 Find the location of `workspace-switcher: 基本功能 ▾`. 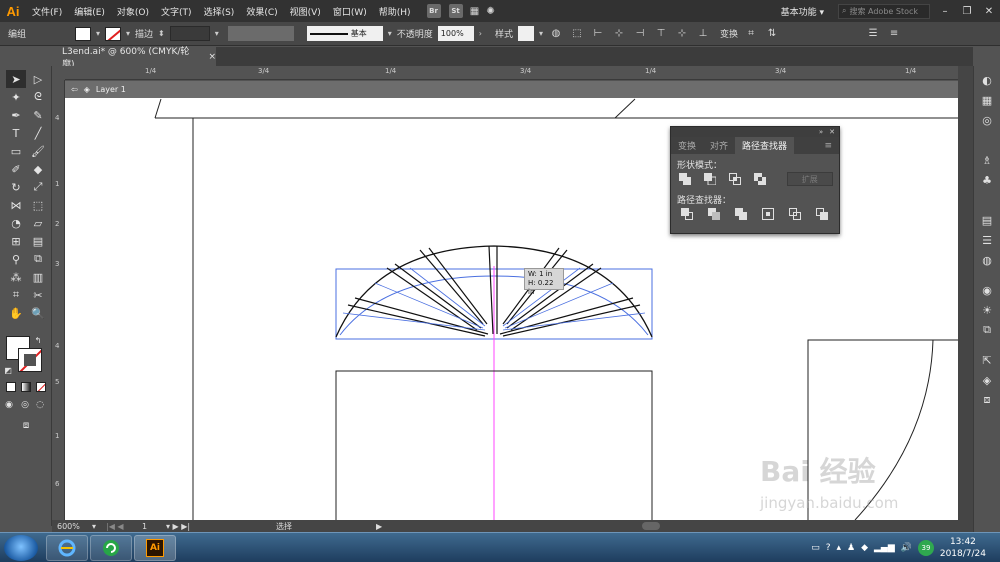

workspace-switcher: 基本功能 ▾ is located at coordinates (802, 11).